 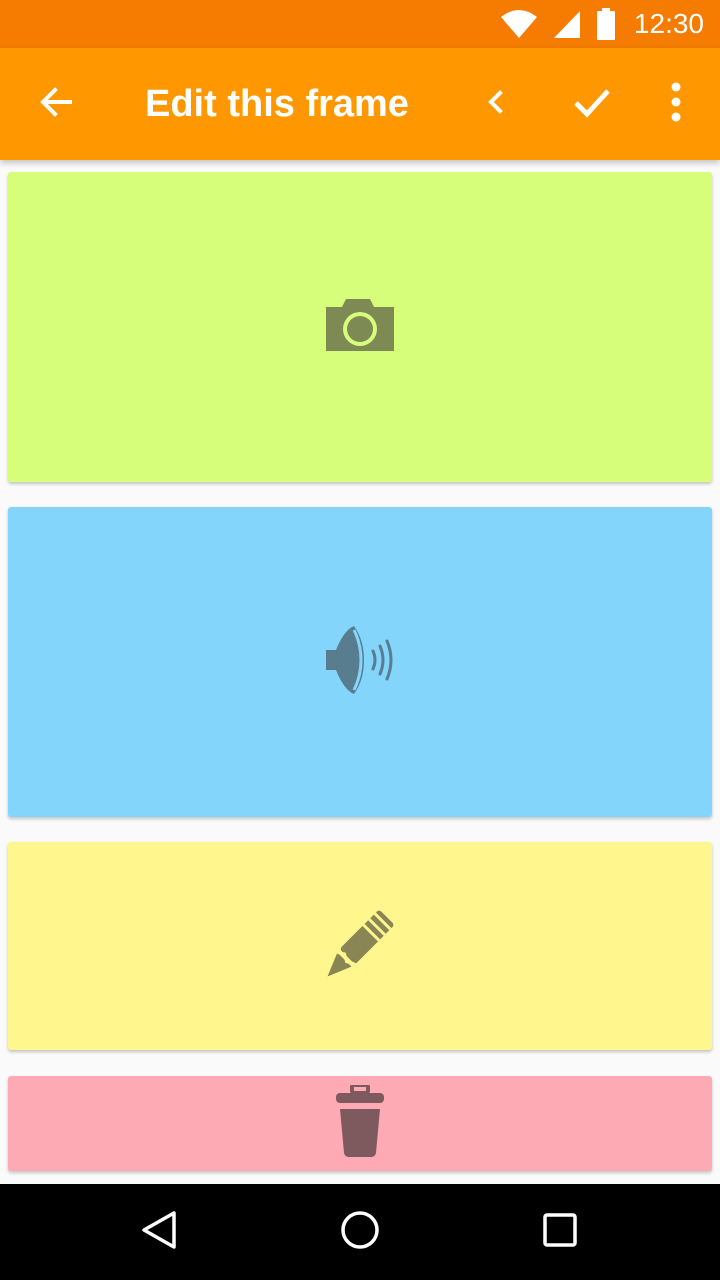 I want to click on speaker-icon, so click(x=360, y=662).